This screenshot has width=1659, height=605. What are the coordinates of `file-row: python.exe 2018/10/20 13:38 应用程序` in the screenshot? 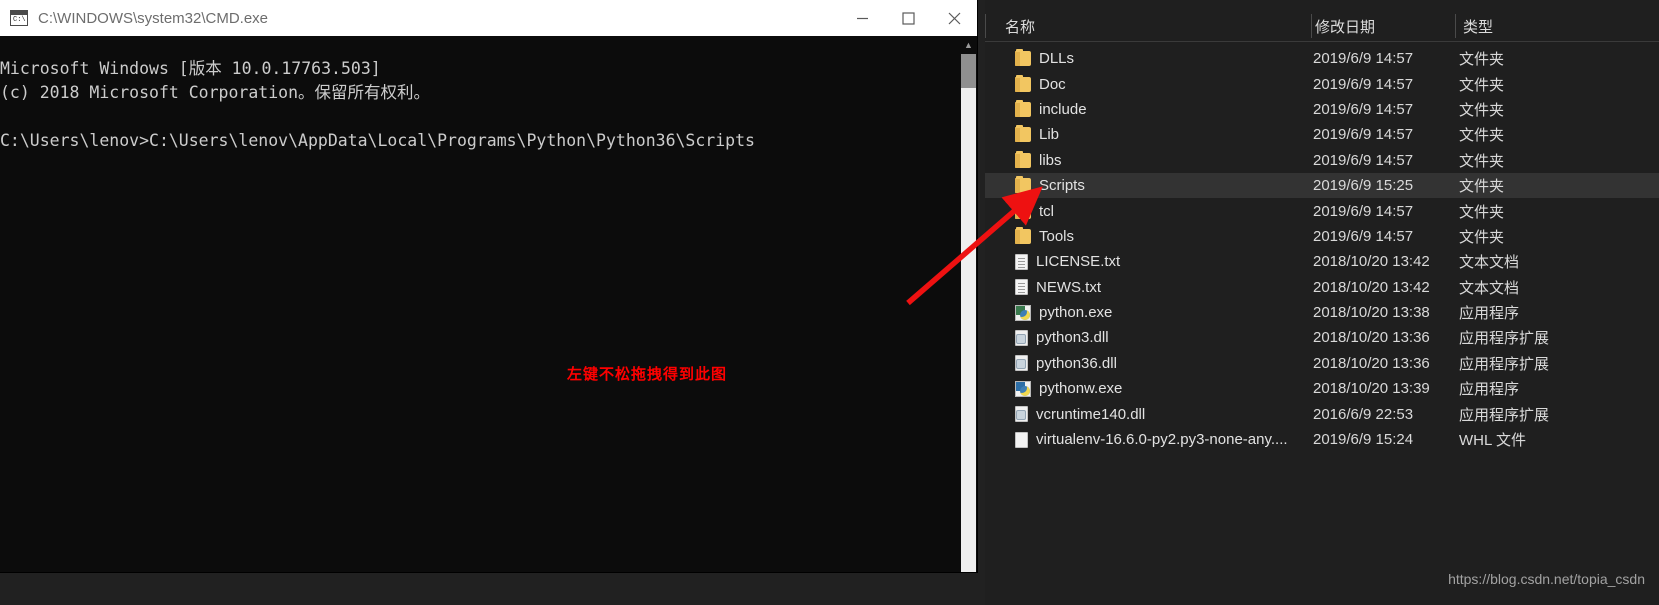 It's located at (1322, 312).